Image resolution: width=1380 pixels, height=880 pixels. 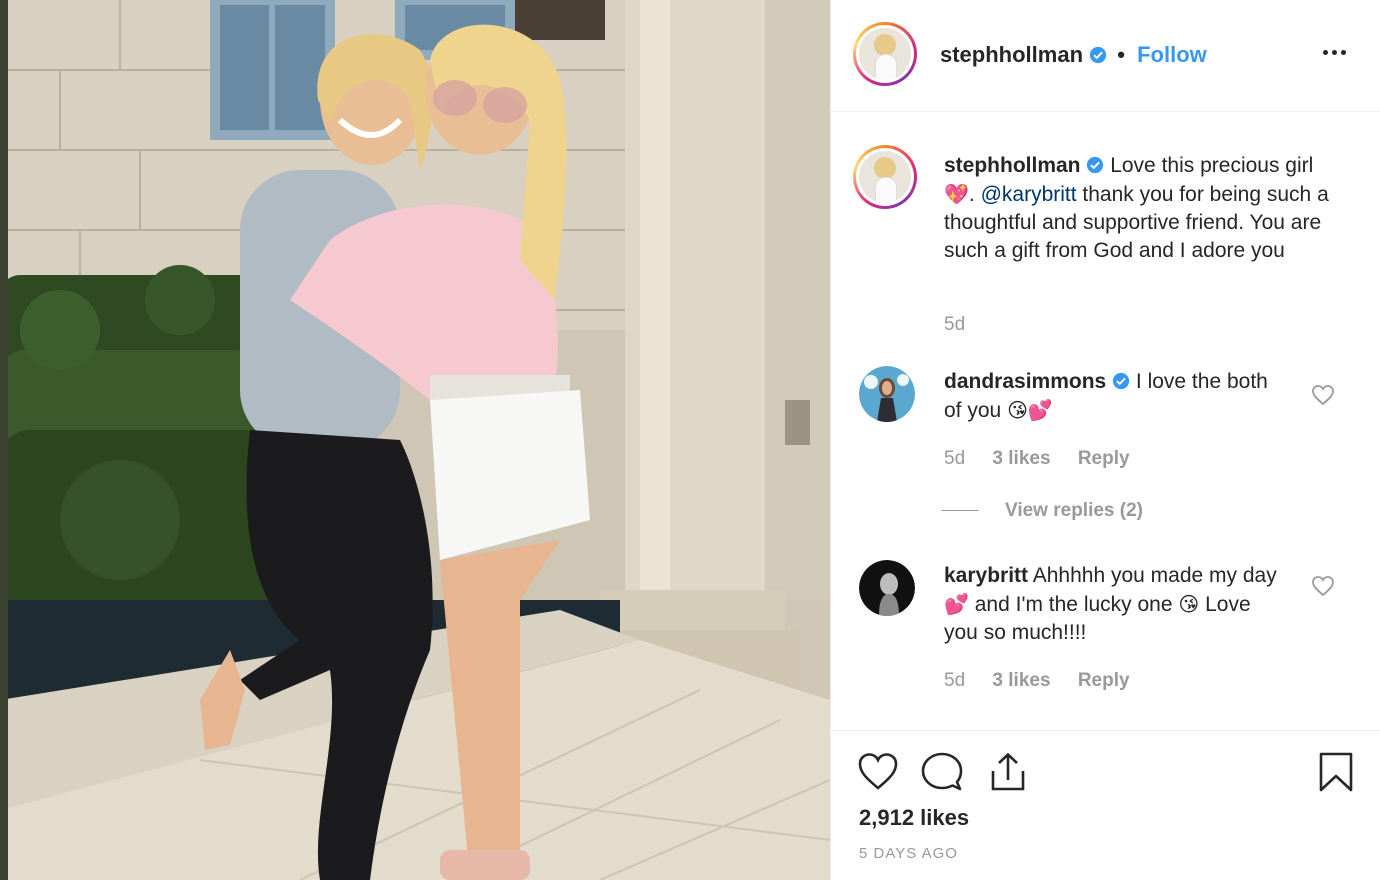 What do you see at coordinates (1073, 604) in the screenshot?
I see `comment-body-b: and I'm the lucky one` at bounding box center [1073, 604].